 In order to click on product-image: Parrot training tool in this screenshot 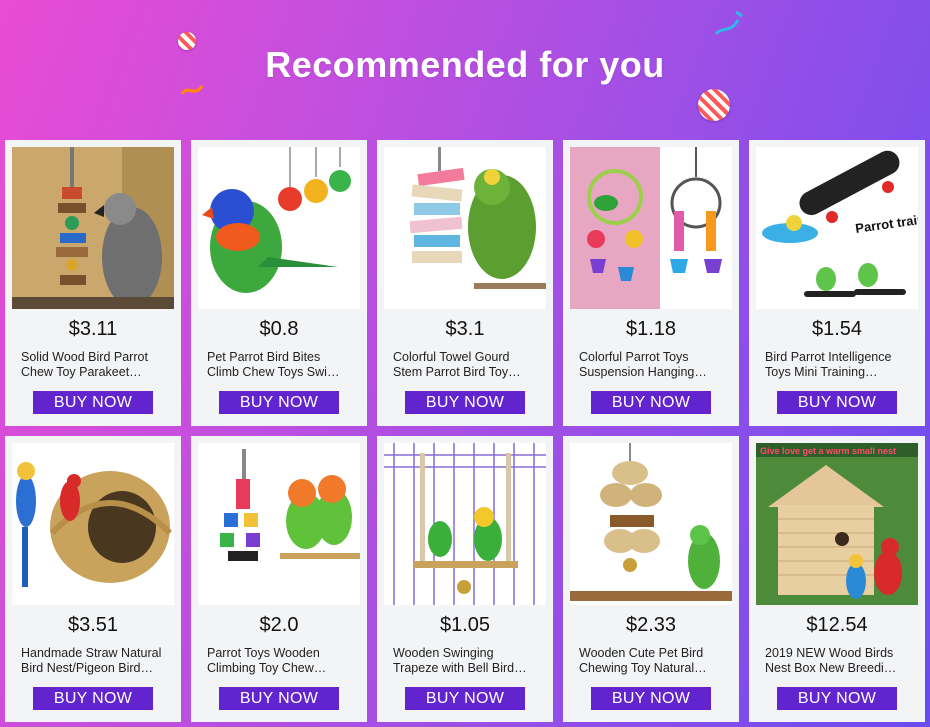, I will do `click(837, 228)`.